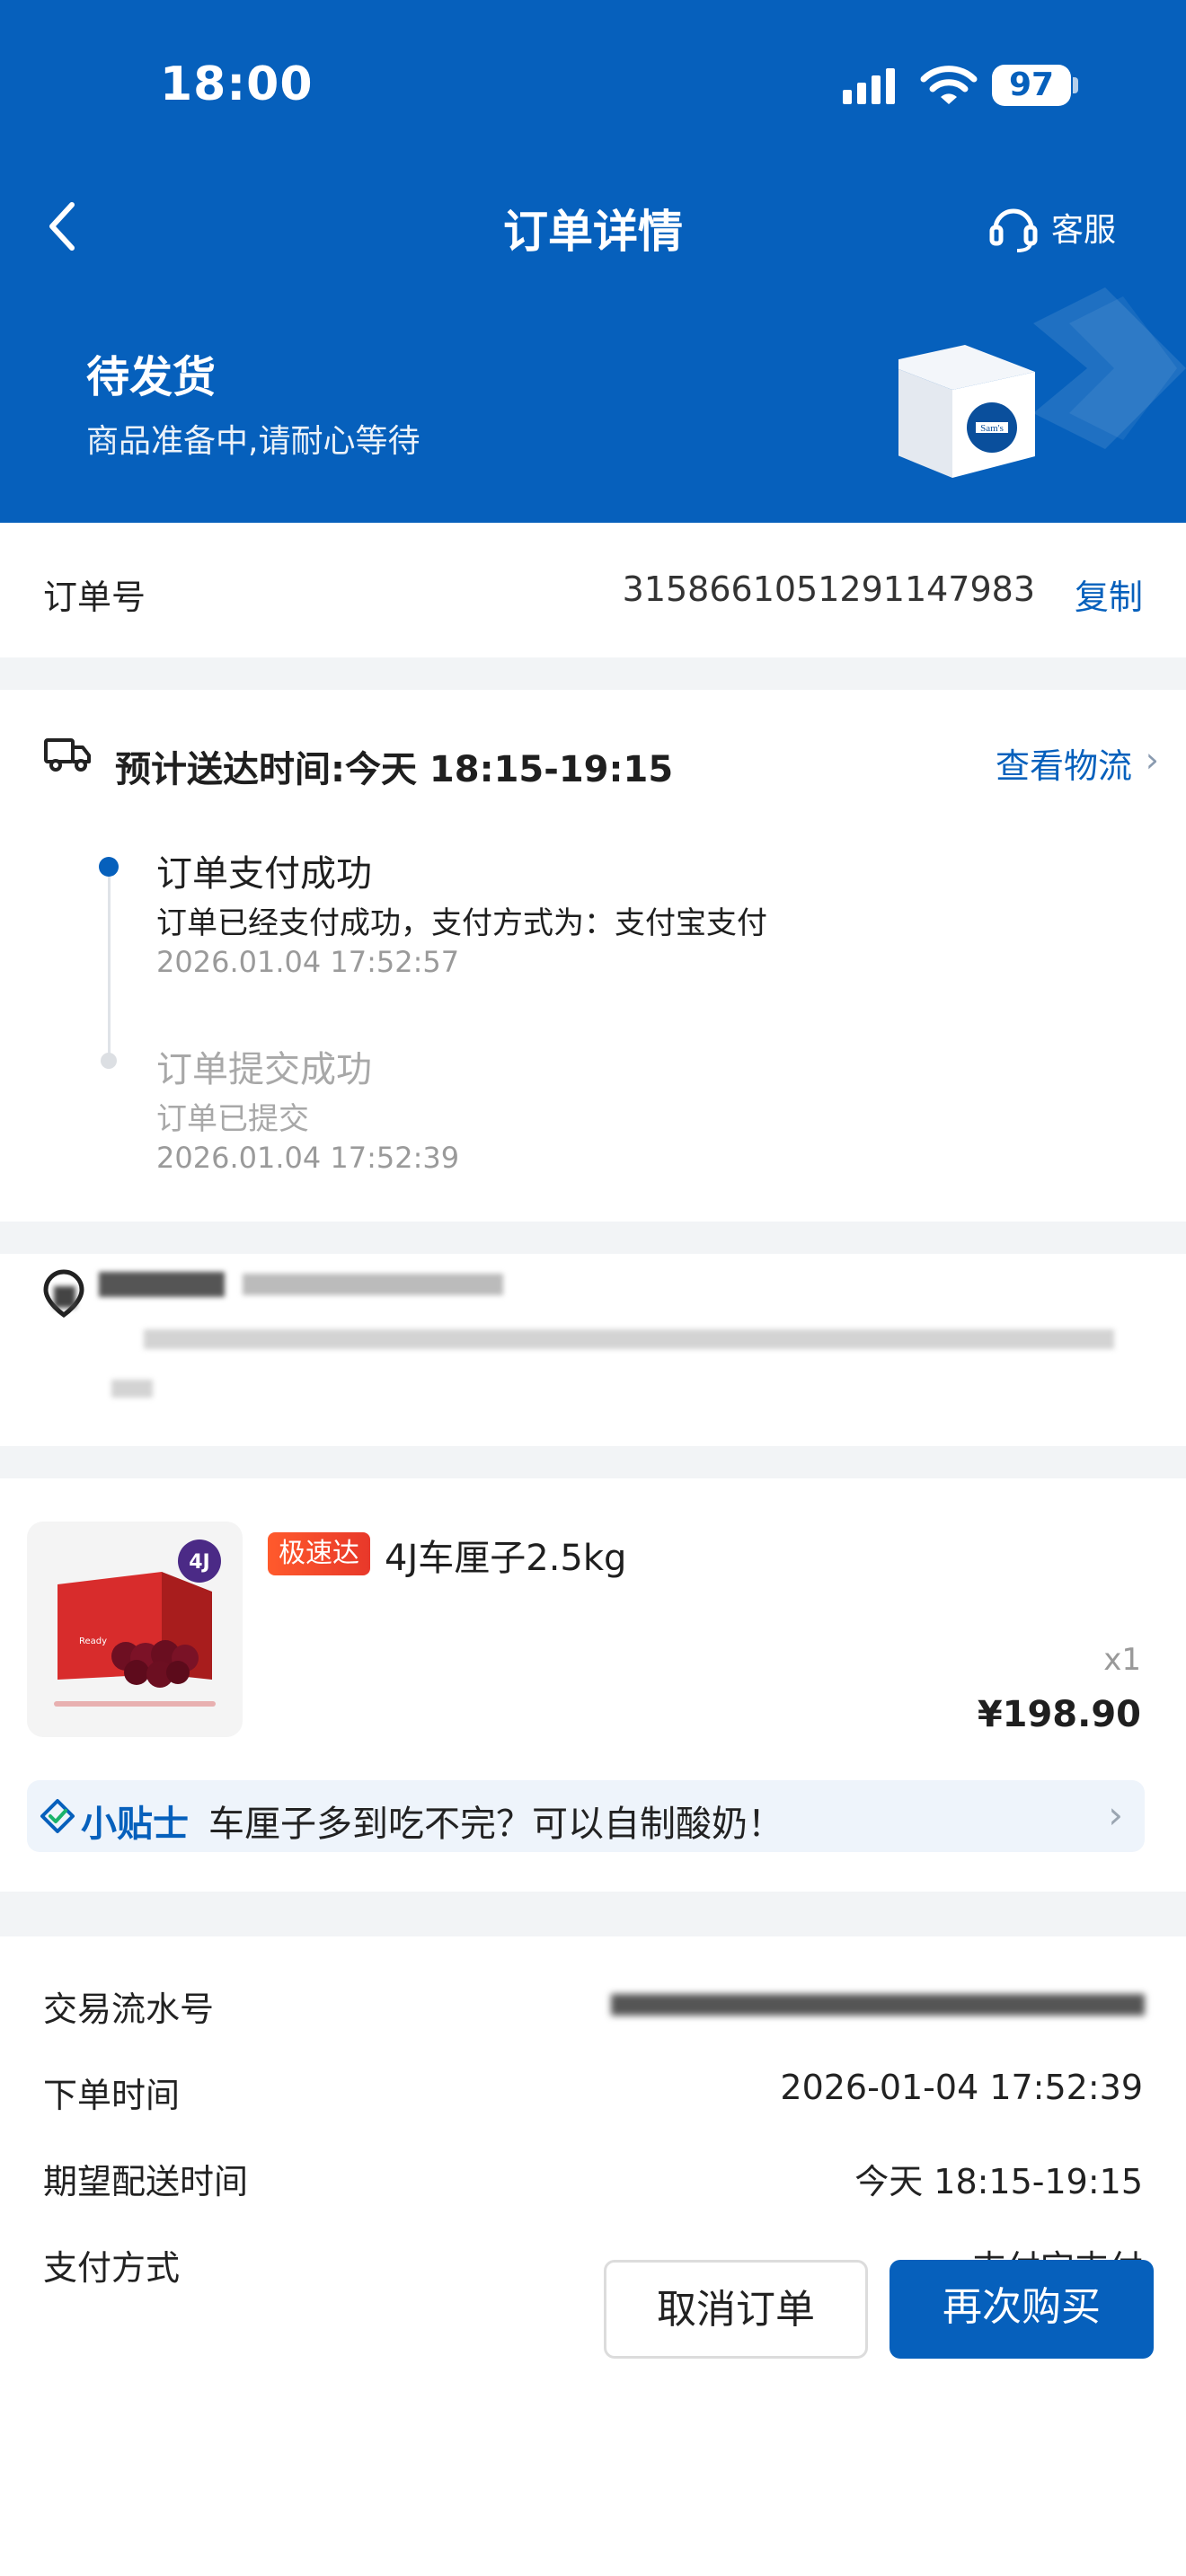 The height and width of the screenshot is (2576, 1186). I want to click on timeline-event-title: 订单提交成功, so click(264, 1069).